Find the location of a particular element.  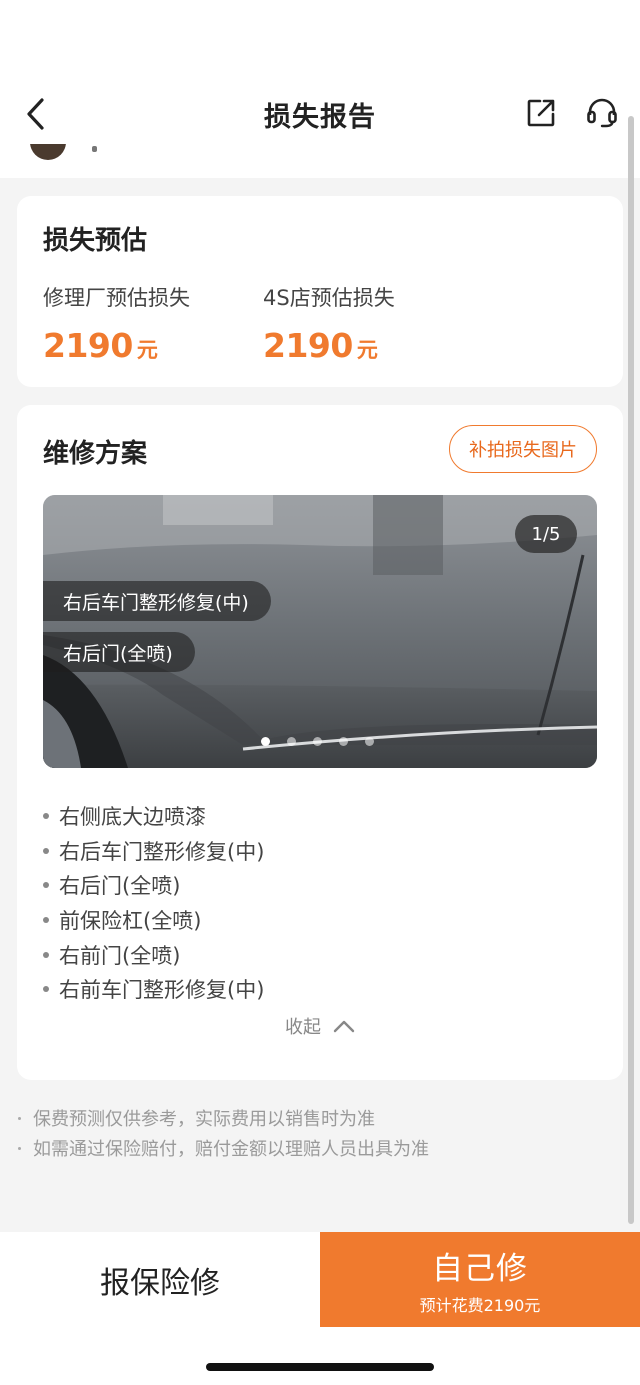

repair-item-label: 右前车门整形修复(中) is located at coordinates (162, 990).